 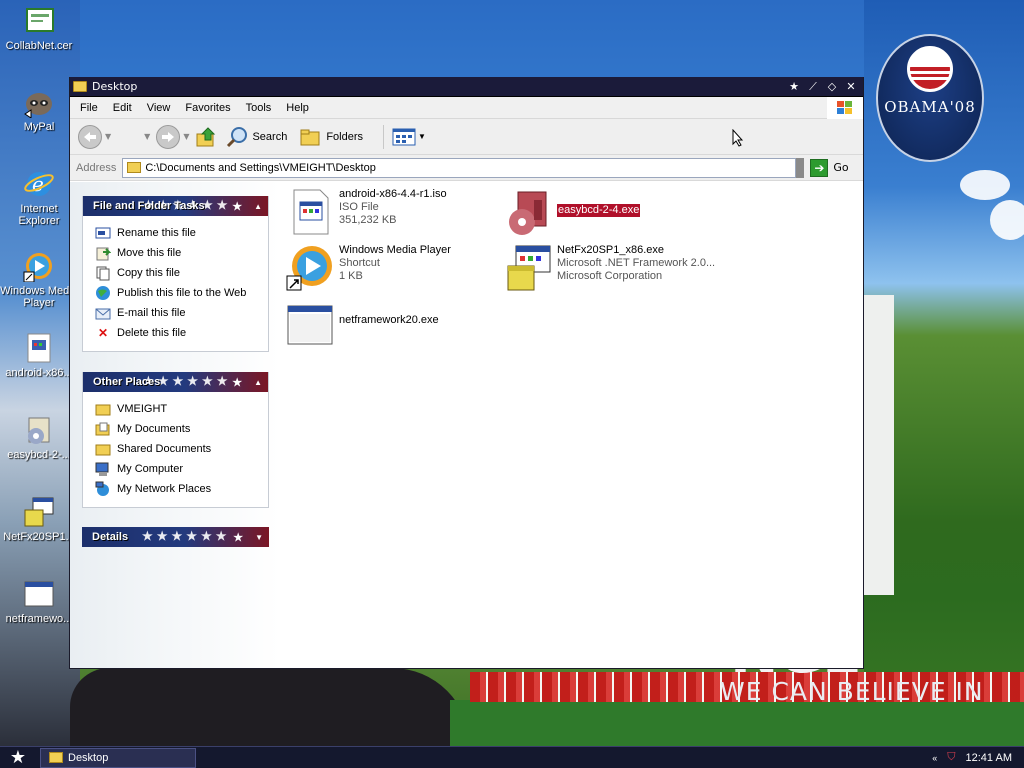 What do you see at coordinates (108, 136) in the screenshot?
I see `back-history-dropdown: ▼` at bounding box center [108, 136].